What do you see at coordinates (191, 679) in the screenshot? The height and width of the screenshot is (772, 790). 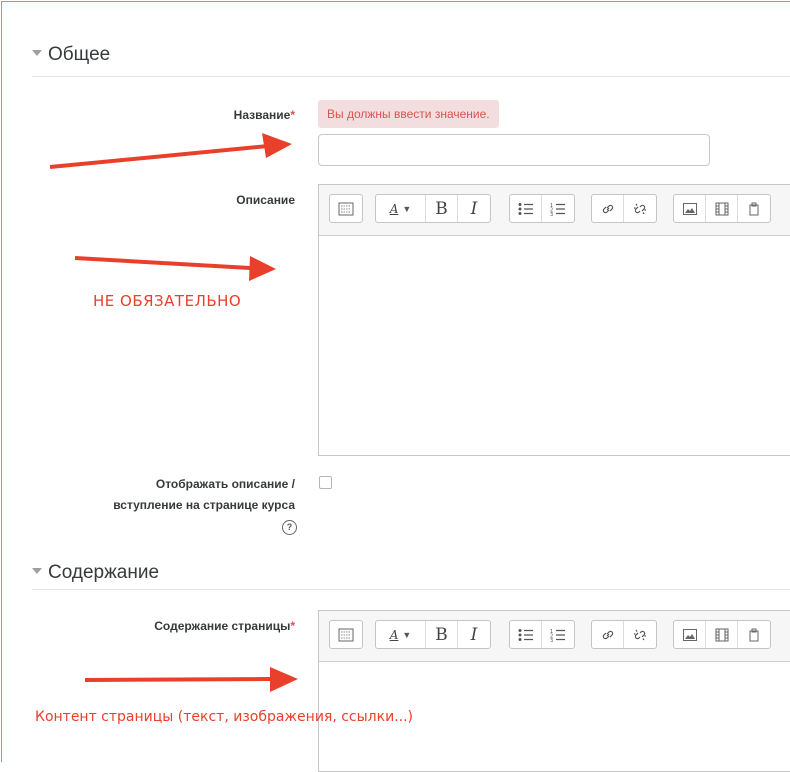 I see `arrow-to-content-editor` at bounding box center [191, 679].